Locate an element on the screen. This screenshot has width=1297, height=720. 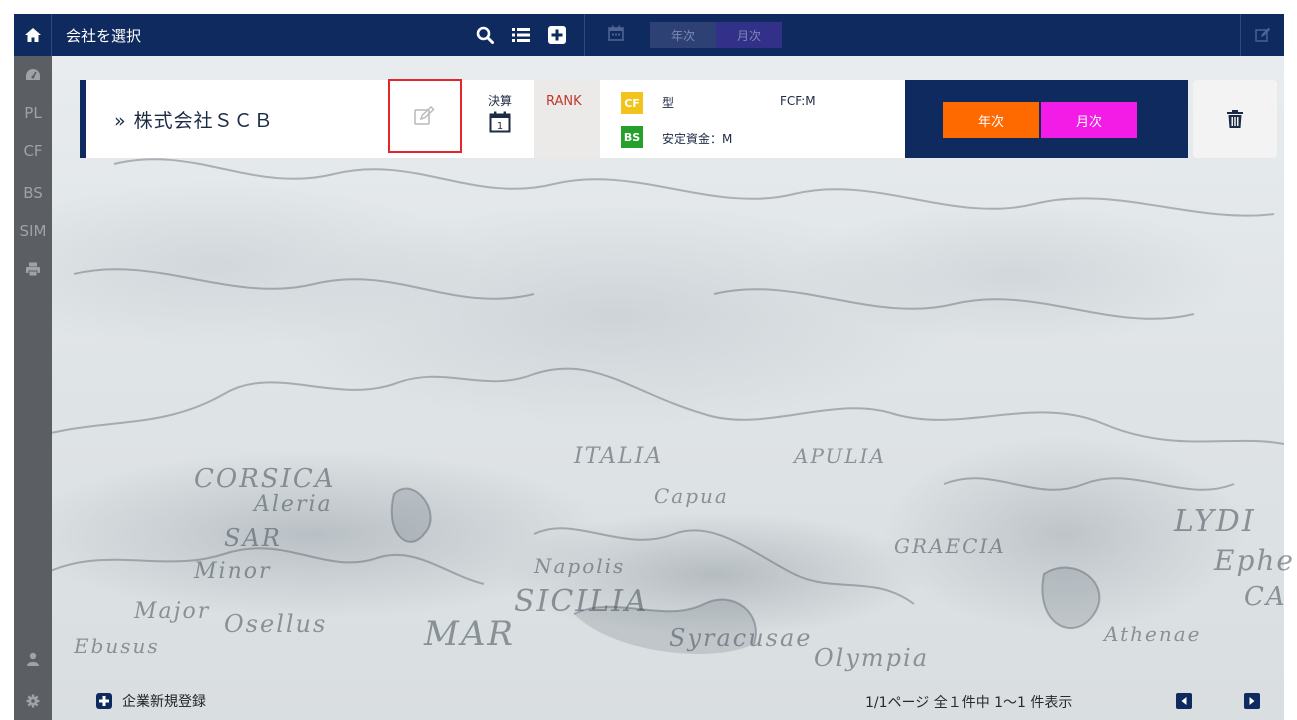
map-label: Ephe is located at coordinates (1254, 560).